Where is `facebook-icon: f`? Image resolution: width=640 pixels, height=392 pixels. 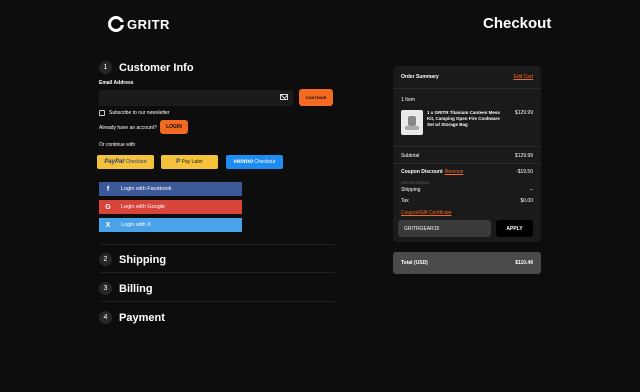 facebook-icon: f is located at coordinates (108, 189).